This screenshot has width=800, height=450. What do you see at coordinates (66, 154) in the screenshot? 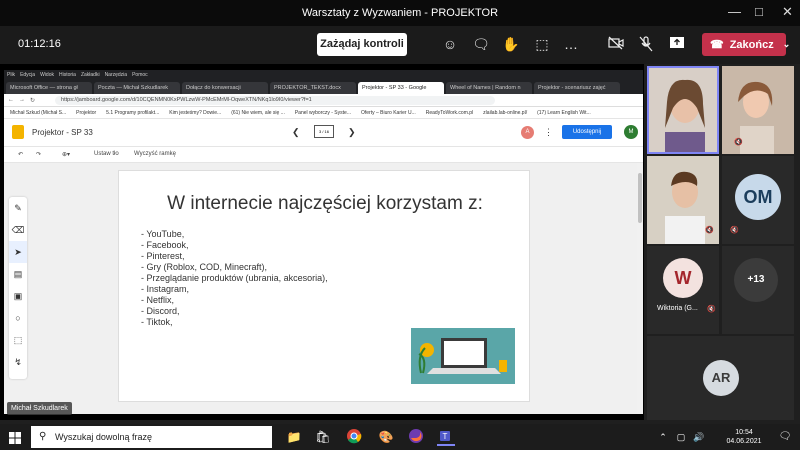
I see `zoom-icon: ⊕▾` at bounding box center [66, 154].